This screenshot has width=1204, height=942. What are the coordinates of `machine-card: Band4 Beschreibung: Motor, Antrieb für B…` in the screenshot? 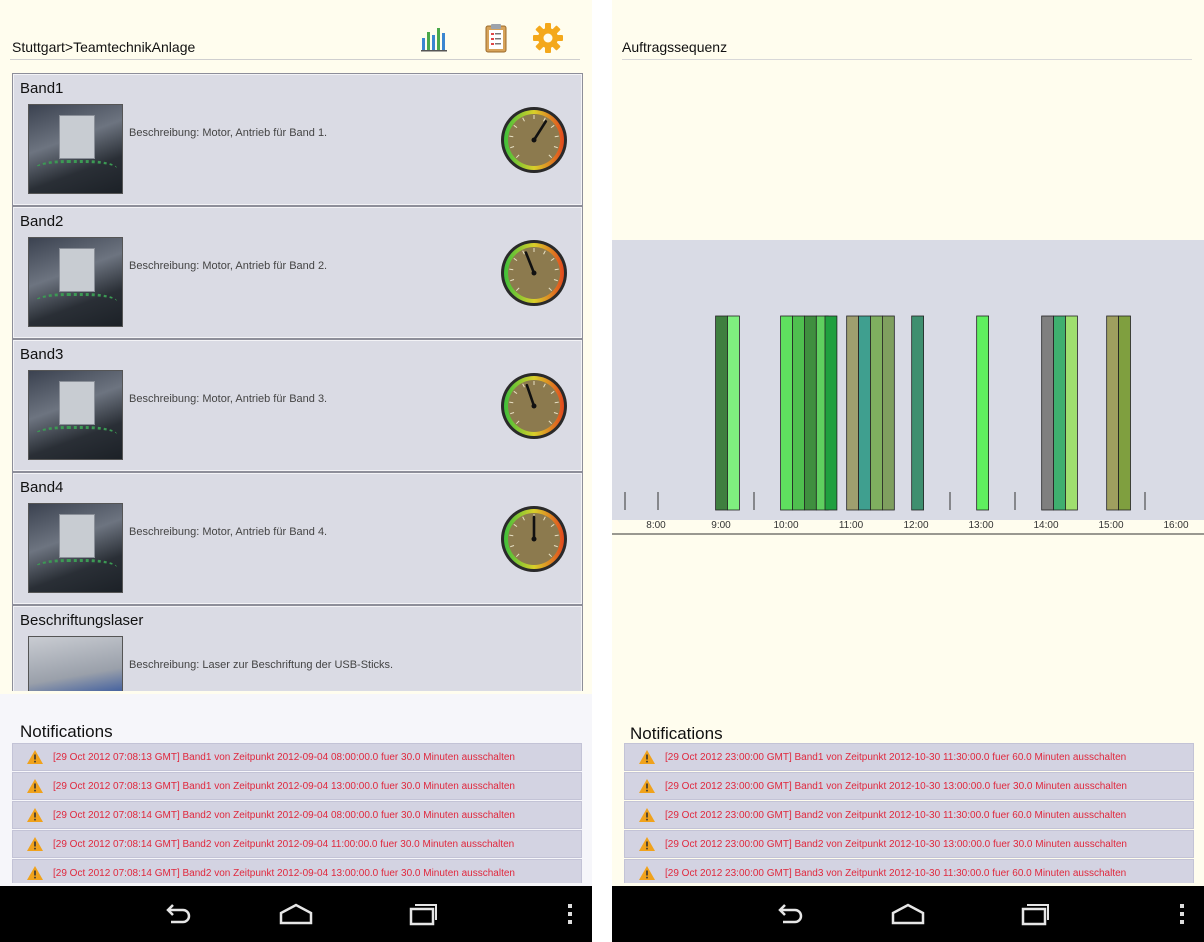 It's located at (297, 538).